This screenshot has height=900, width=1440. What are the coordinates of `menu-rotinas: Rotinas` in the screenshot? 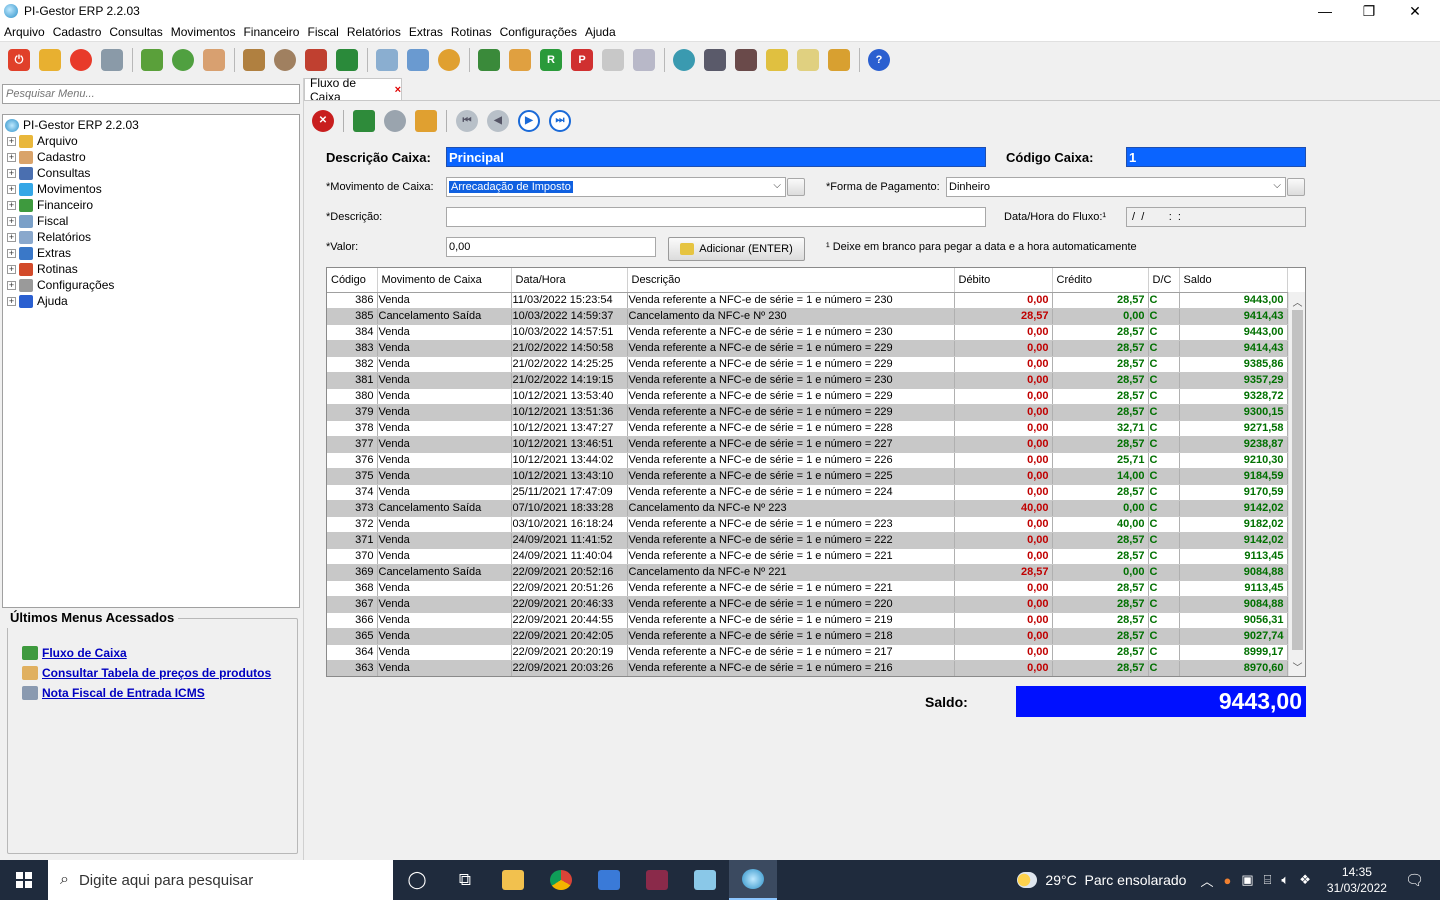 It's located at (471, 32).